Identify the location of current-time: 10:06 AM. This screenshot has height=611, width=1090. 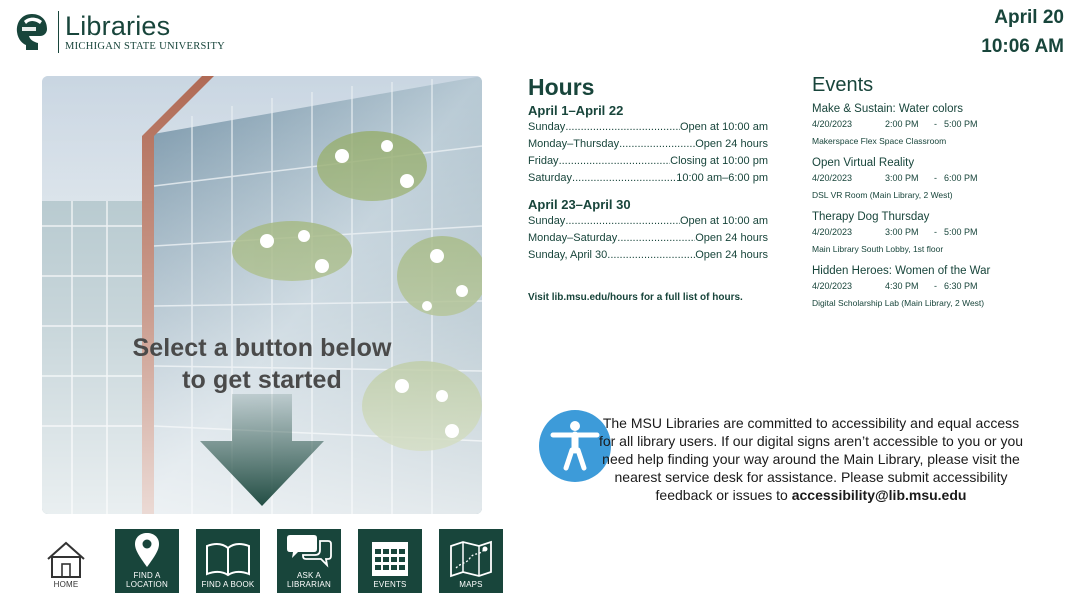
(1022, 46).